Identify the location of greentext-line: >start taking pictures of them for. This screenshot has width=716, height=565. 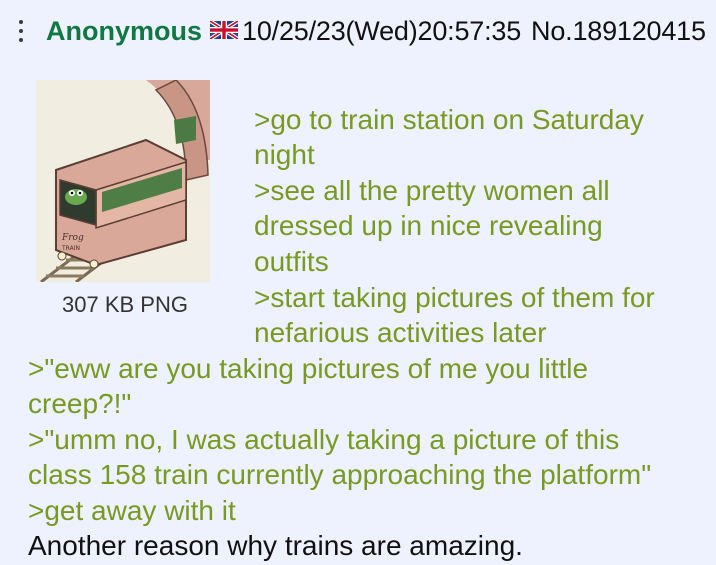
(454, 297).